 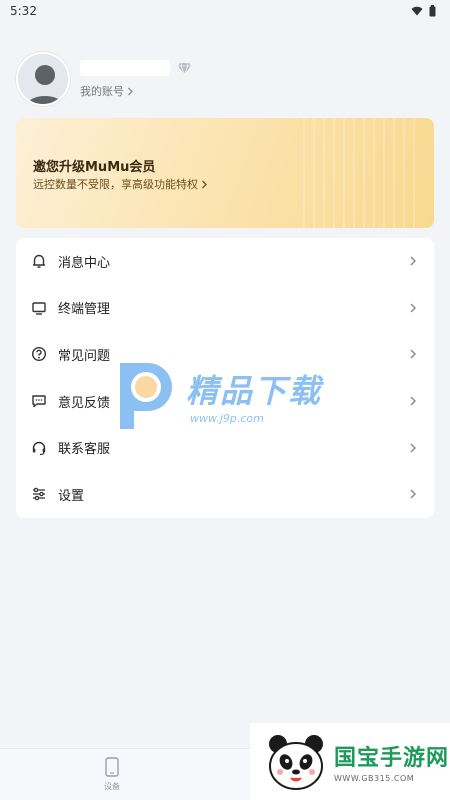 I want to click on sliders-icon, so click(x=39, y=494).